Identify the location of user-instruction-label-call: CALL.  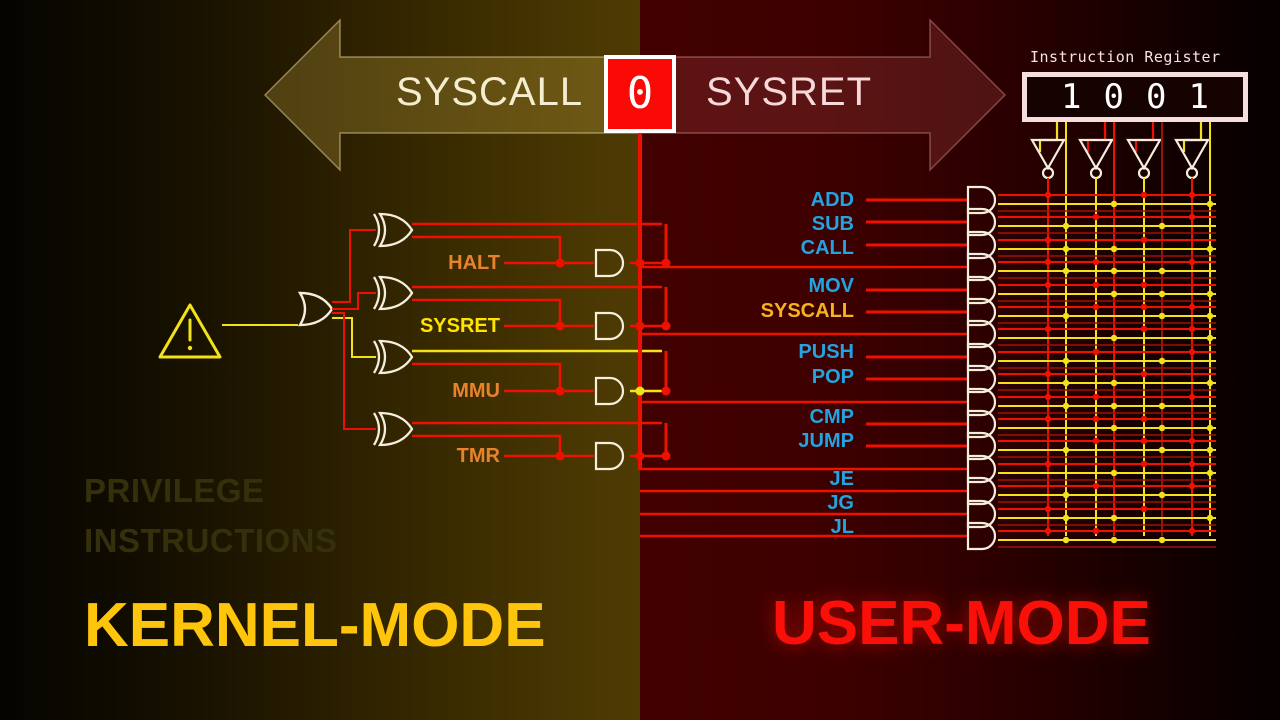
(827, 248).